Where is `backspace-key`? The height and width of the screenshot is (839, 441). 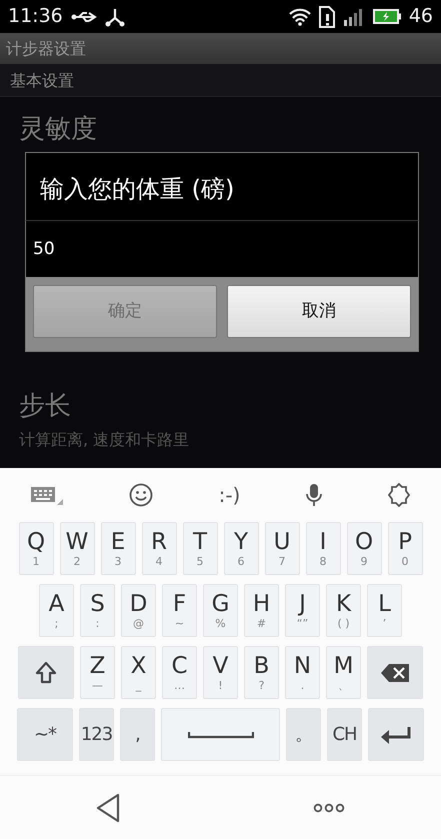 backspace-key is located at coordinates (395, 672).